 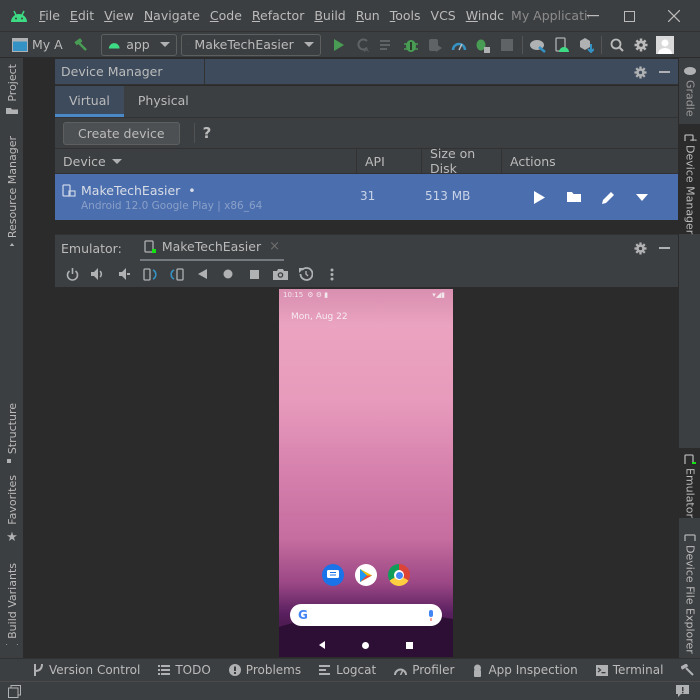 What do you see at coordinates (228, 274) in the screenshot?
I see `home-icon` at bounding box center [228, 274].